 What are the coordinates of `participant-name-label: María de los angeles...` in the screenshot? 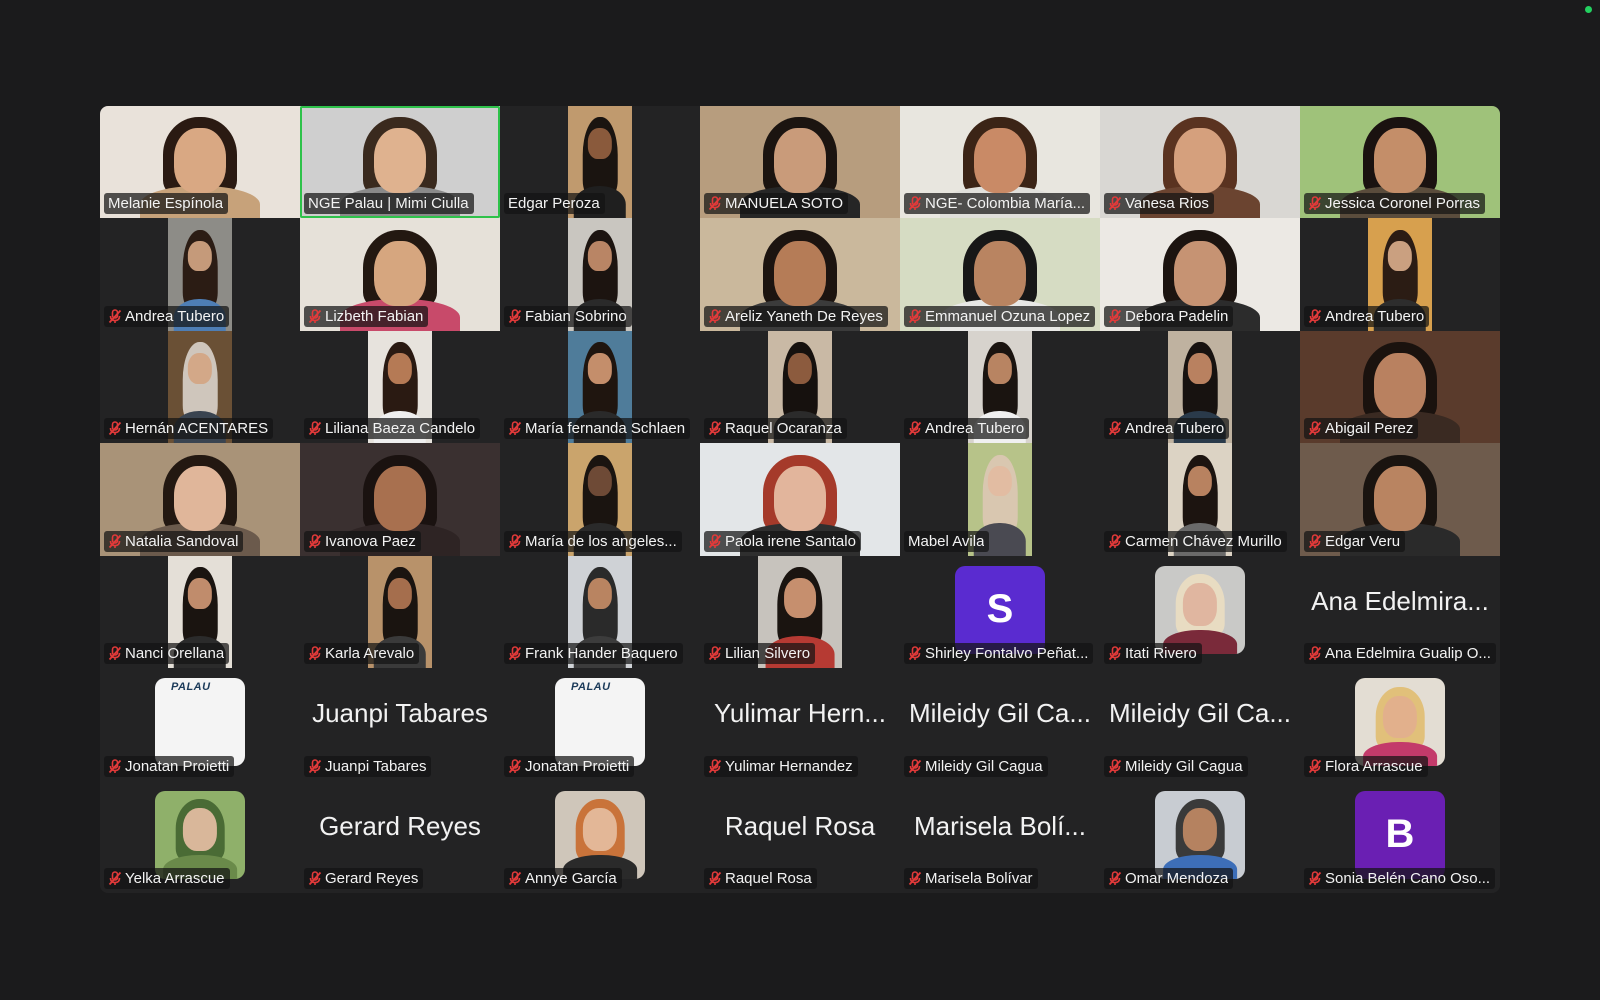 It's located at (593, 541).